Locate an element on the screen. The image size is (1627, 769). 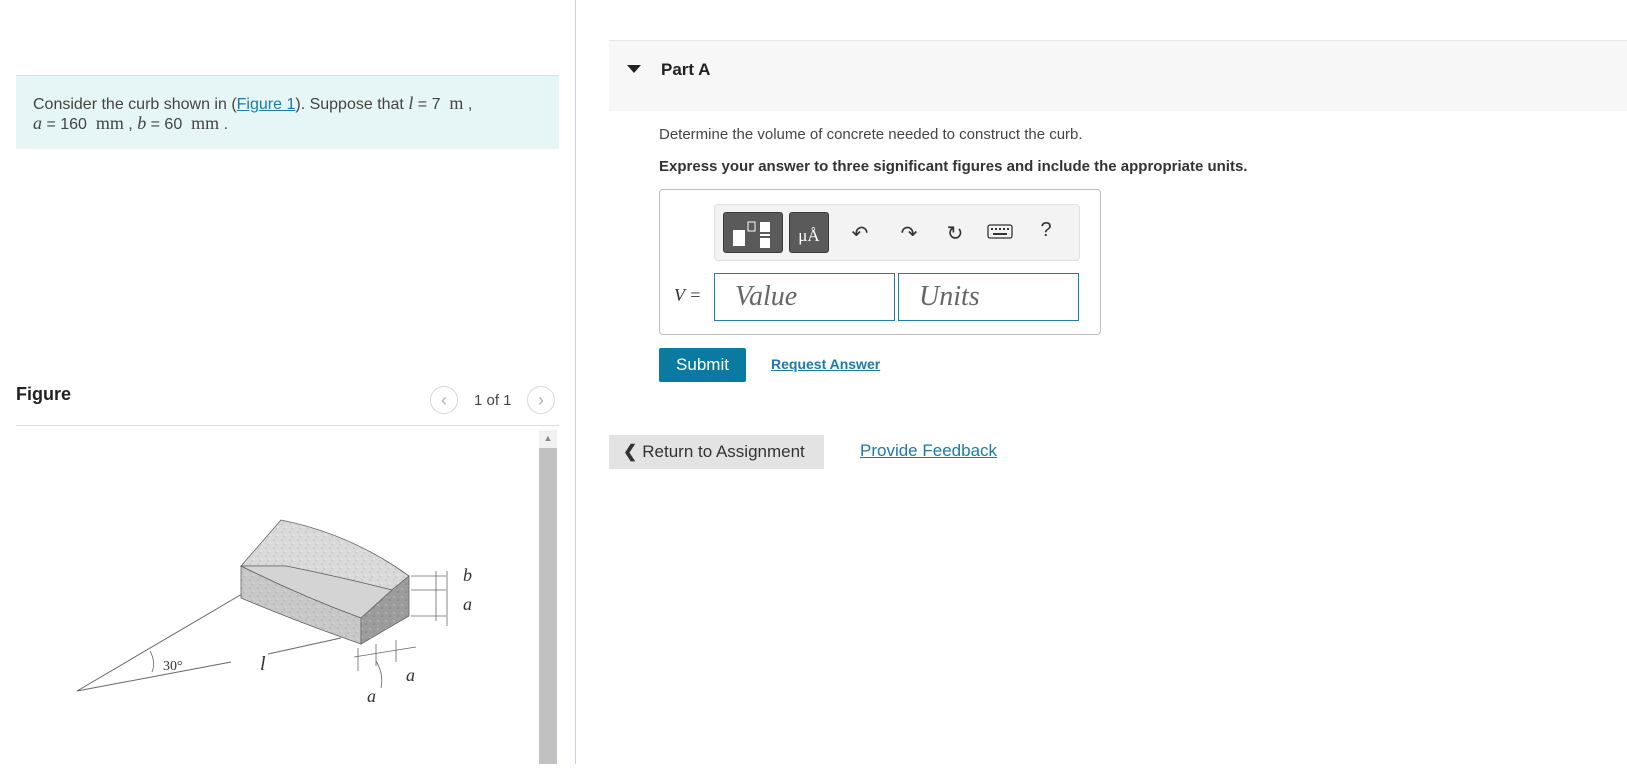
label-a-bottom-1: a is located at coordinates (410, 675).